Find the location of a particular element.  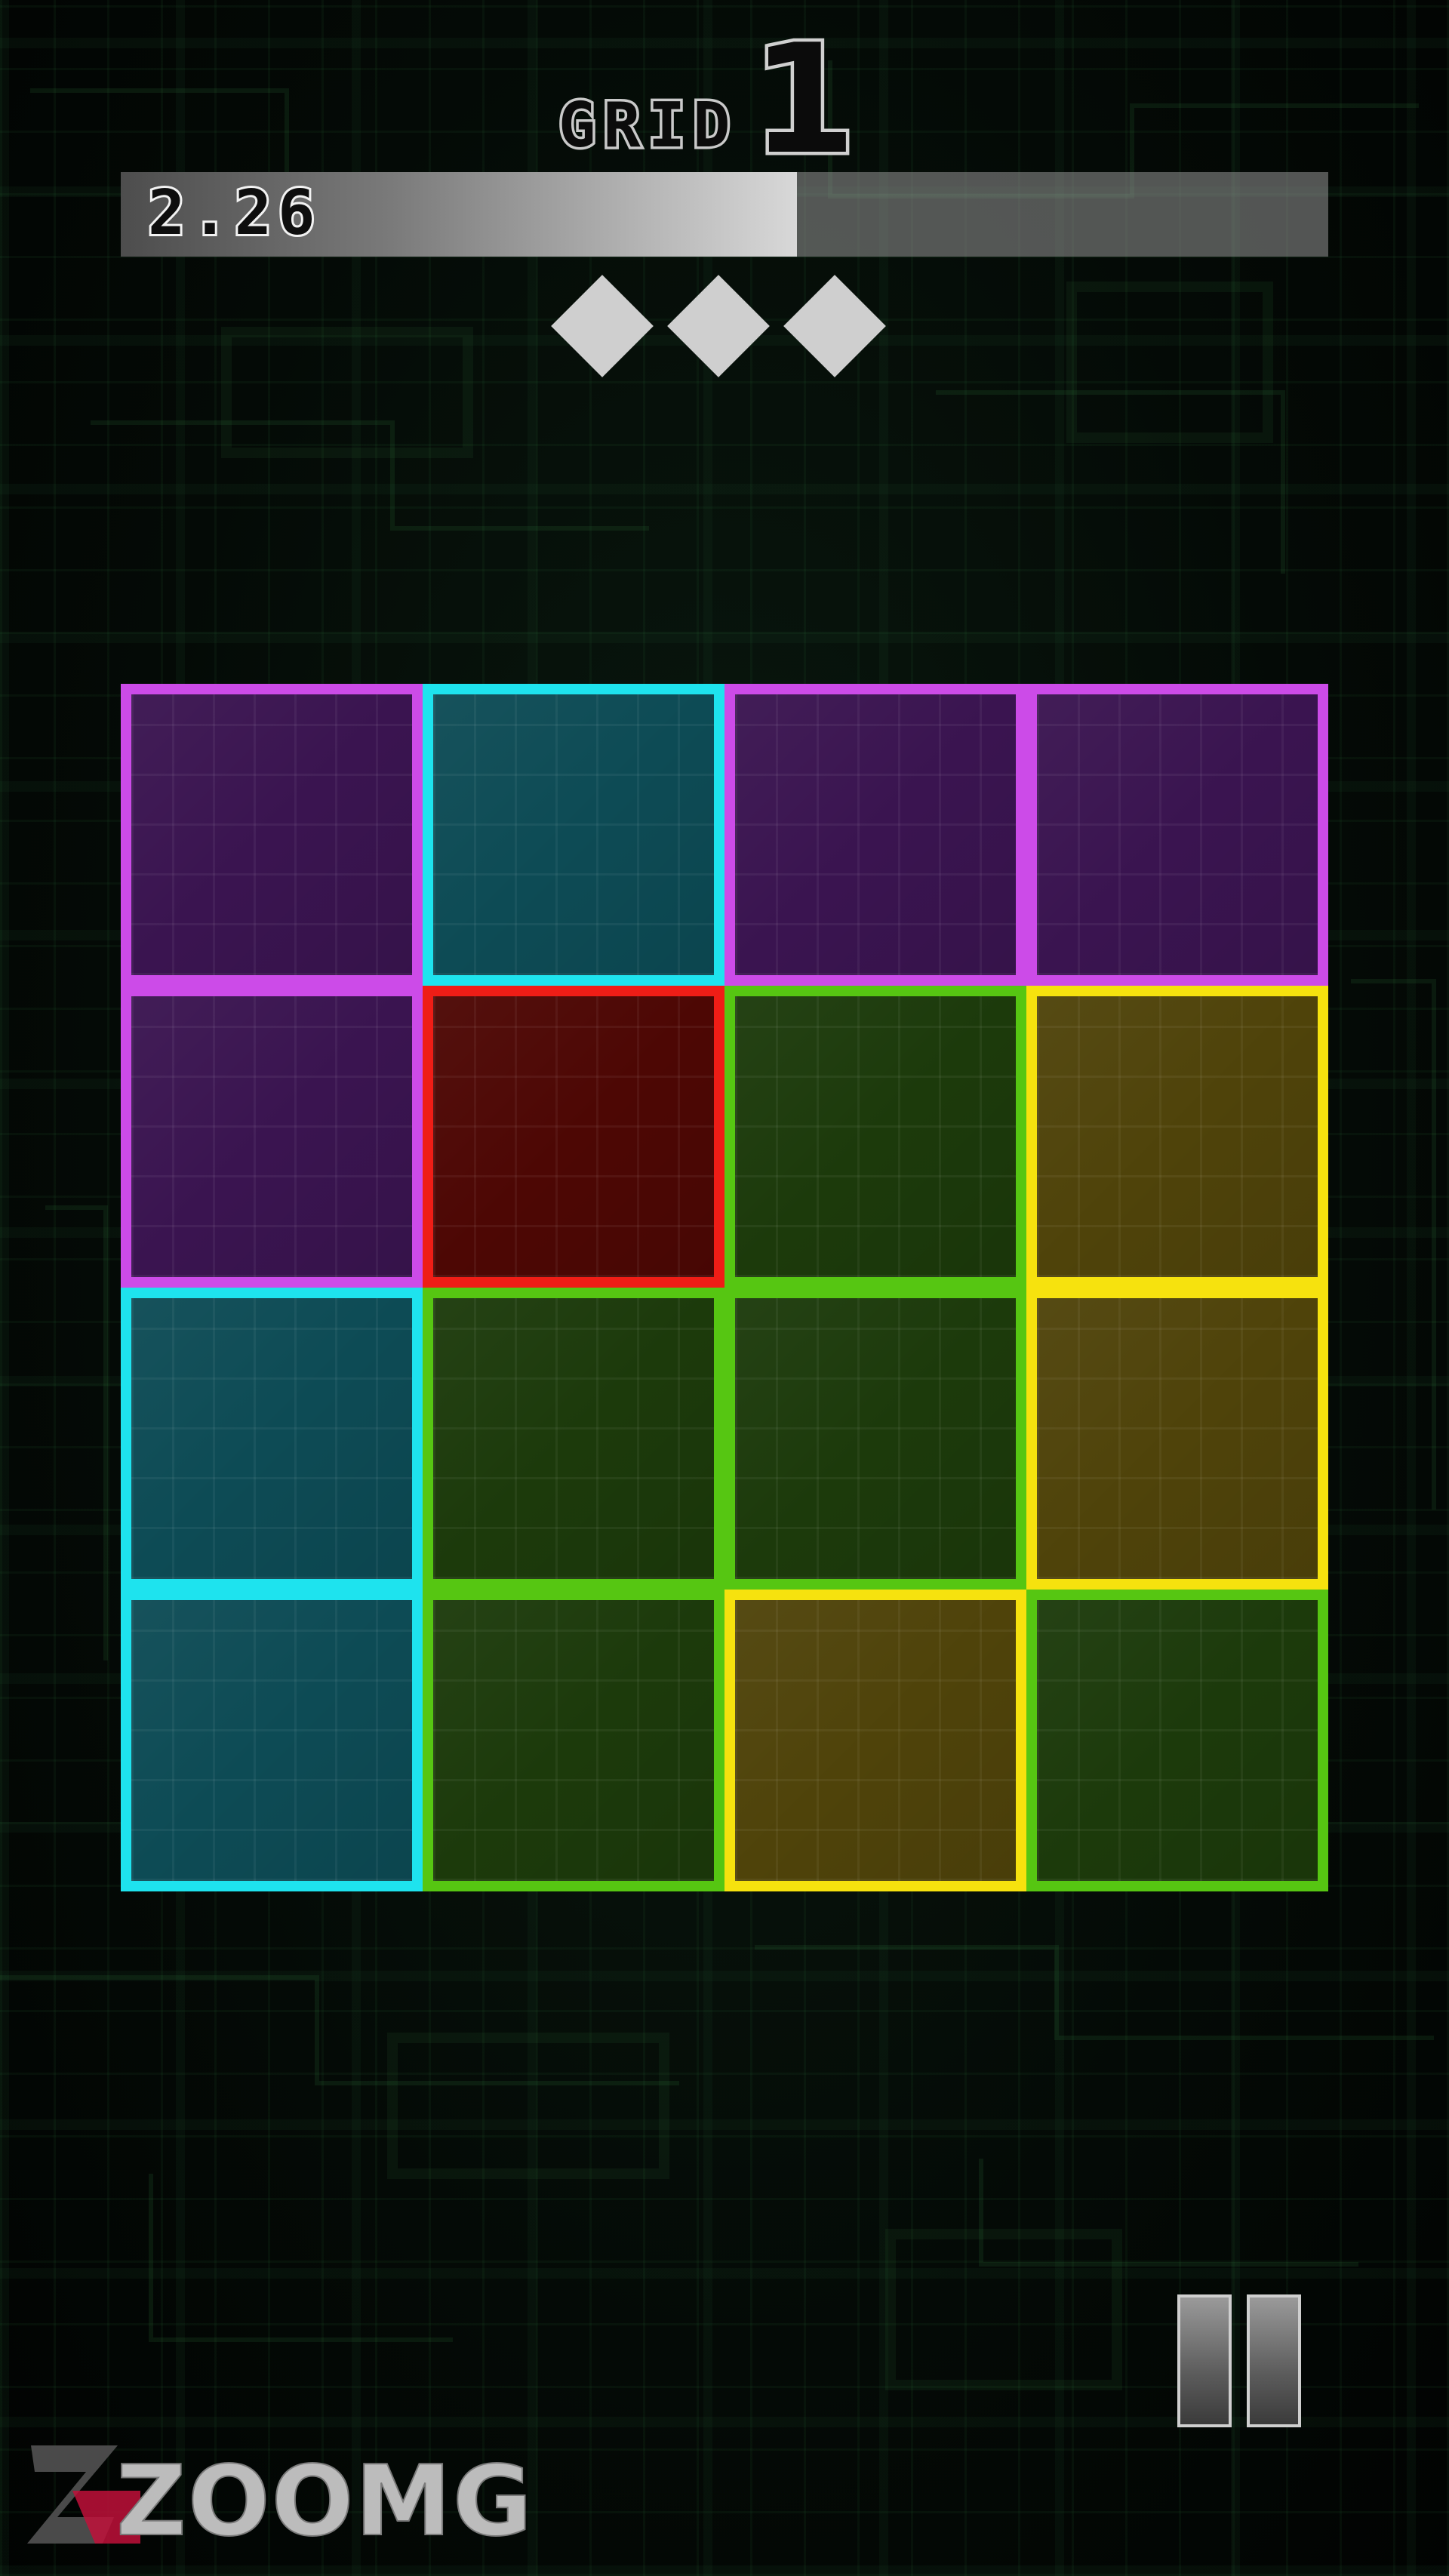

zoomg-logo-graphic: ZOOMG is located at coordinates (280, 2502).